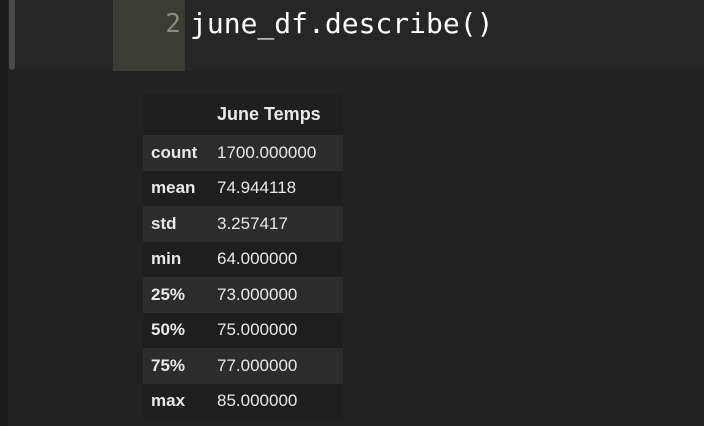 The image size is (704, 426). Describe the element at coordinates (168, 365) in the screenshot. I see `row-index: 75%` at that location.